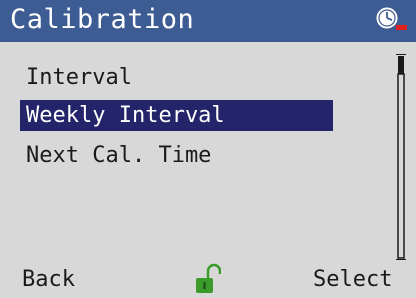  Describe the element at coordinates (176, 115) in the screenshot. I see `menu-item-weekly-interval: Weekly Interval` at that location.